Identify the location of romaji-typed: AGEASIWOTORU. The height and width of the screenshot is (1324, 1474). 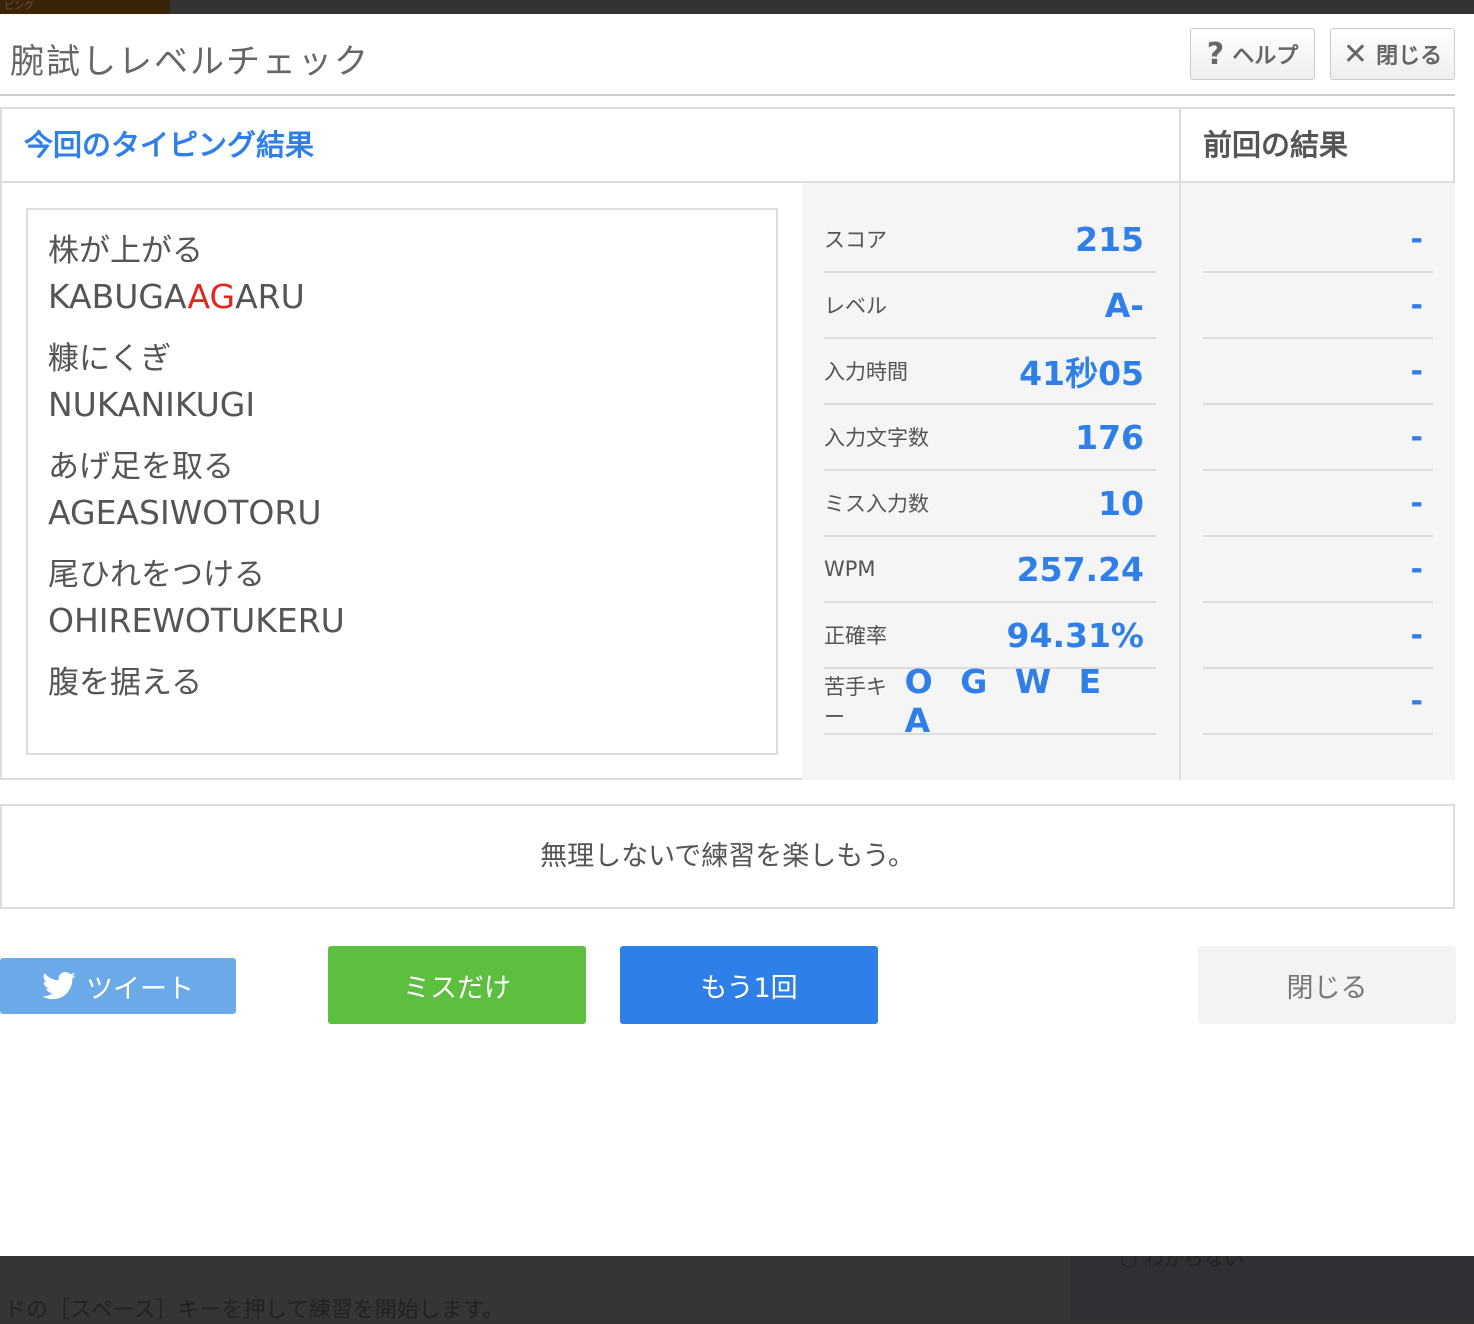
(185, 512).